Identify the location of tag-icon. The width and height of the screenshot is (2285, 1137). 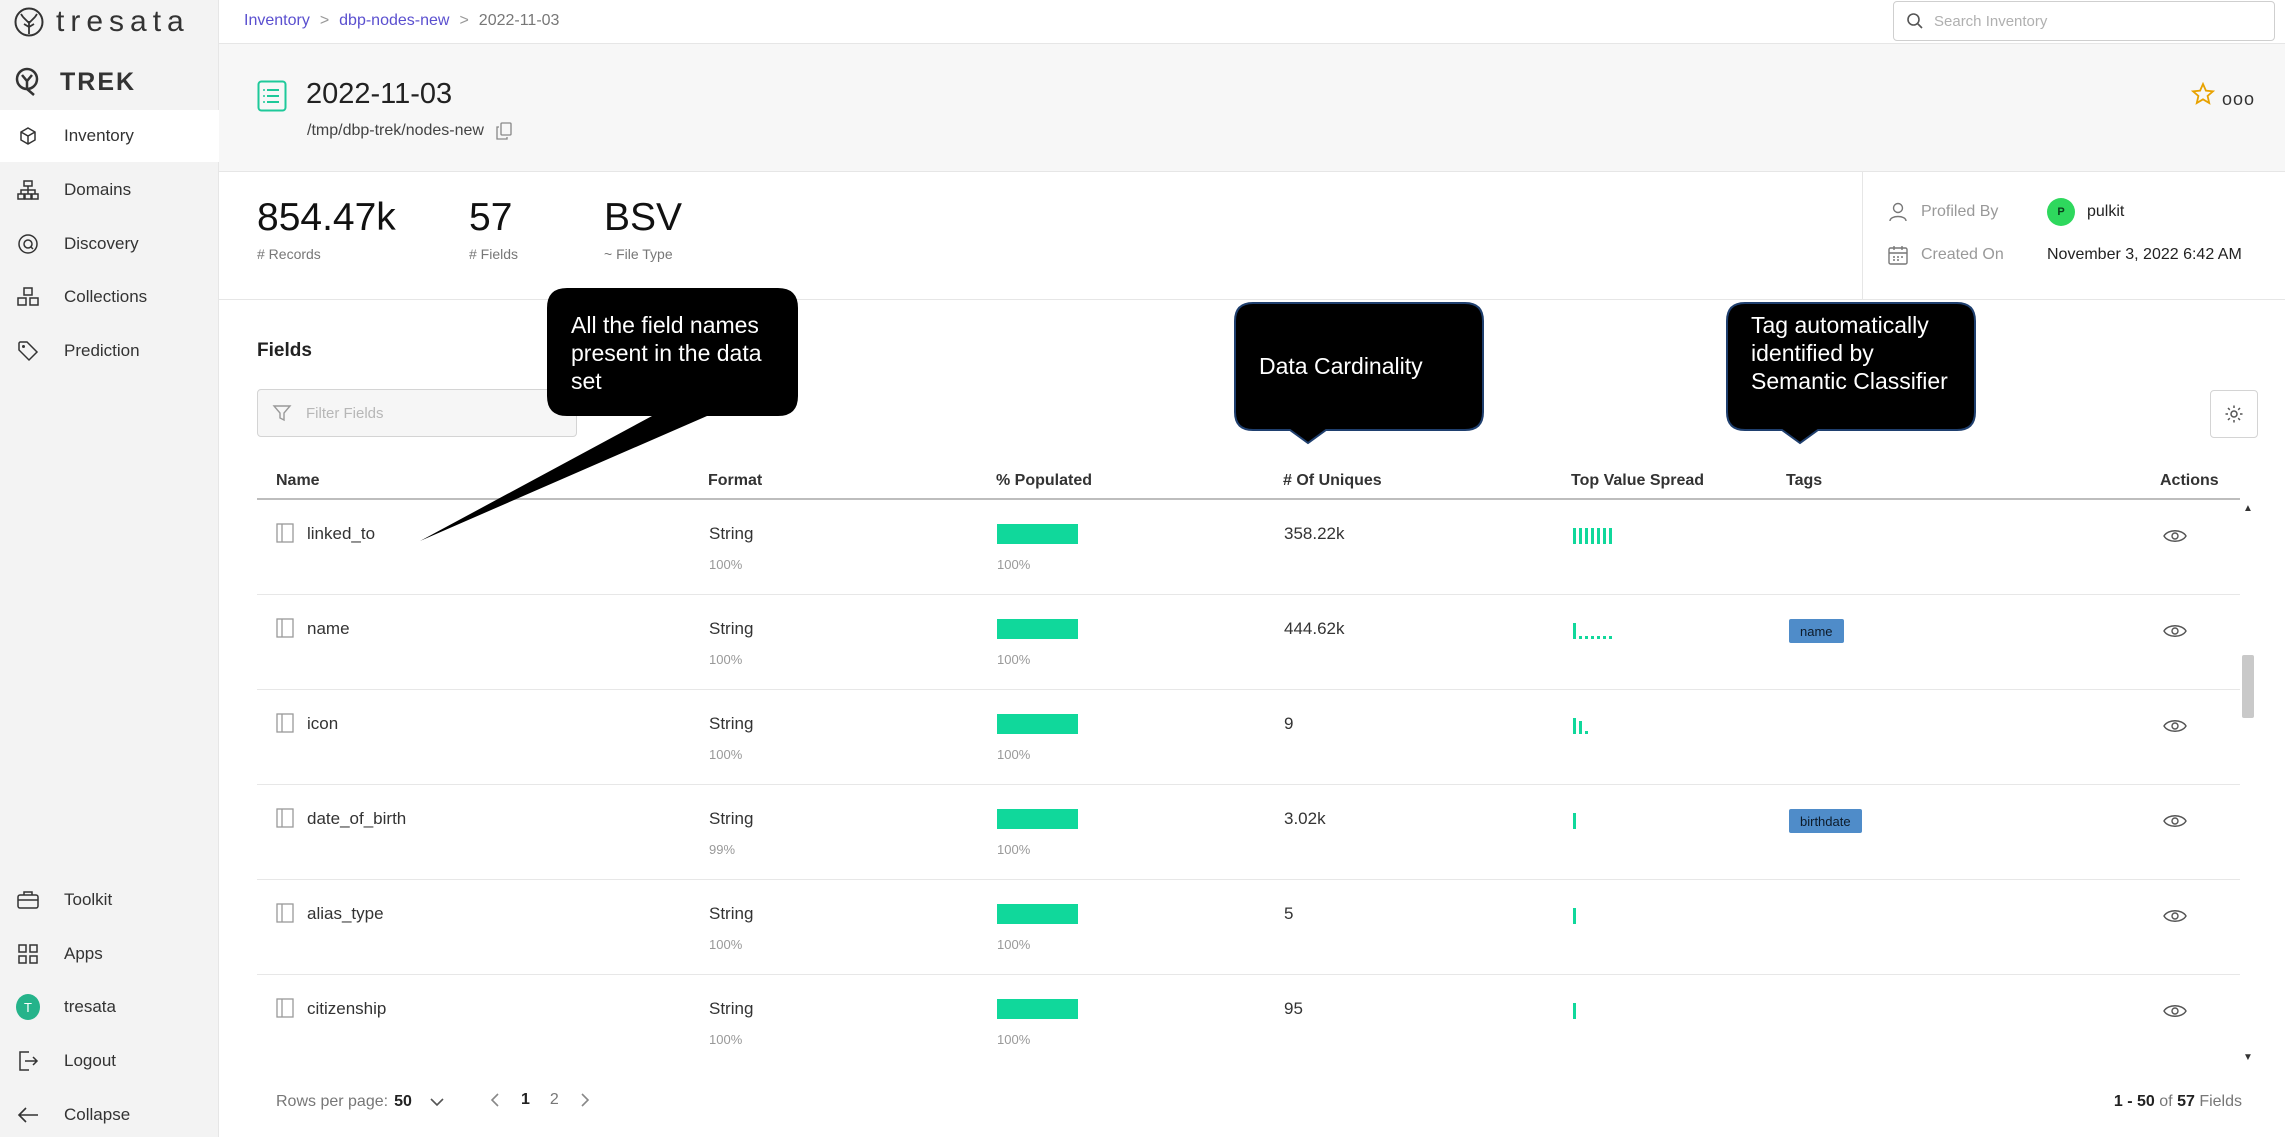
(28, 351).